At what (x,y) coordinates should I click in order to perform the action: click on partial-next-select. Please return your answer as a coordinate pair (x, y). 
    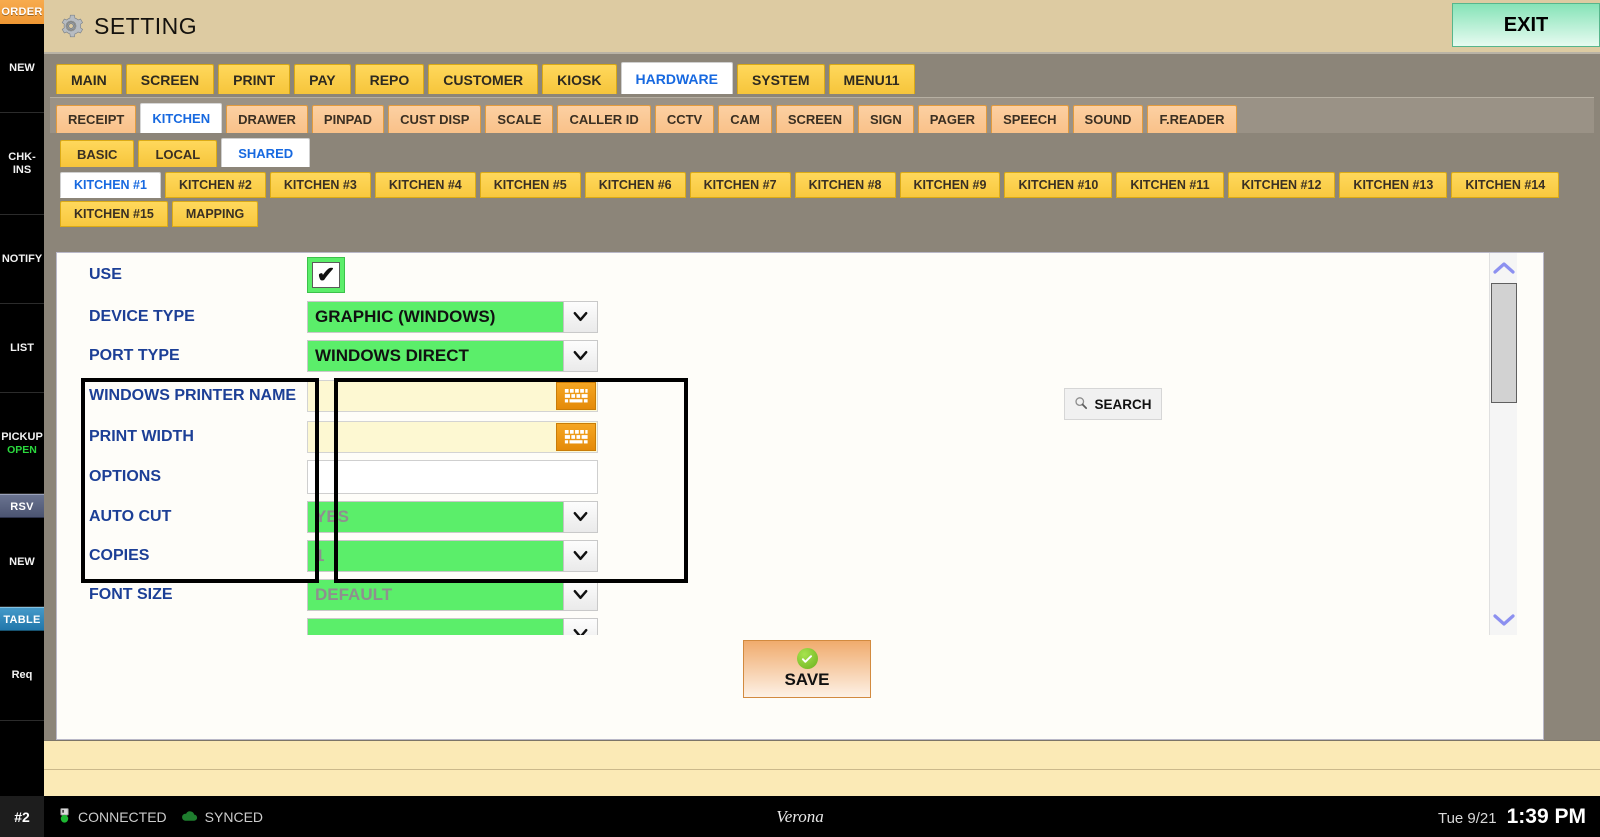
    Looking at the image, I should click on (452, 626).